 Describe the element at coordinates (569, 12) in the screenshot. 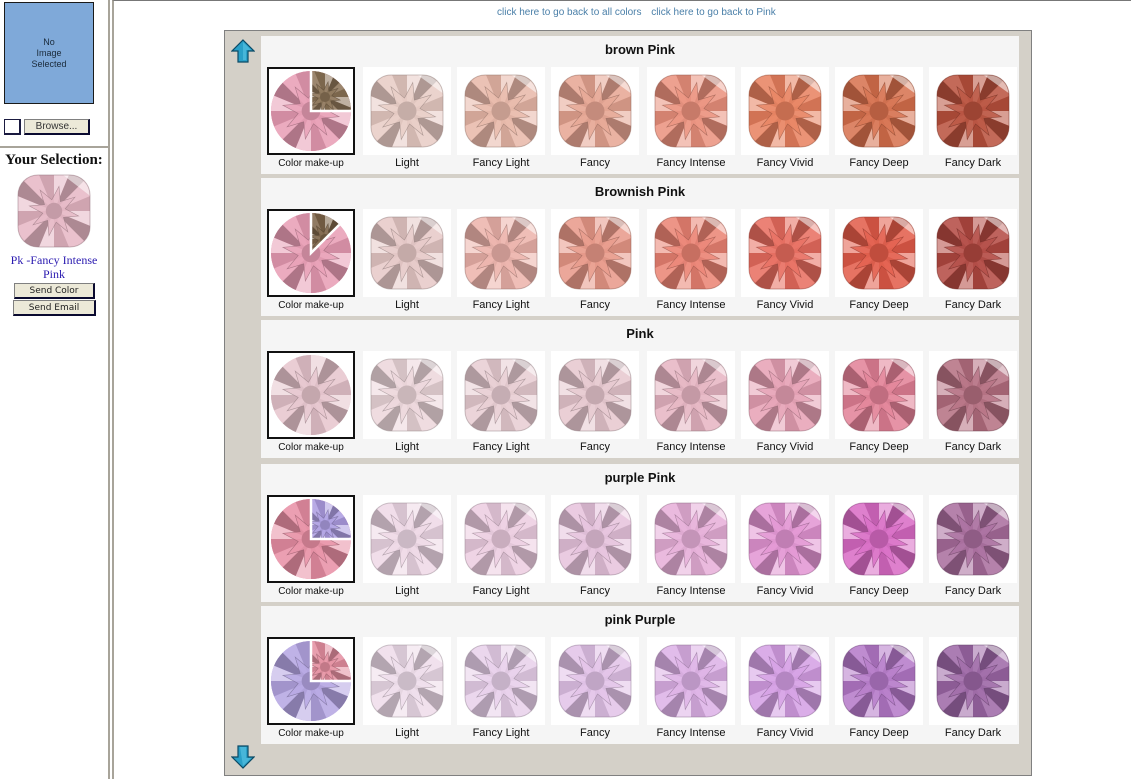

I see `back-to-all-colors-link: click here to go back to all colors` at that location.